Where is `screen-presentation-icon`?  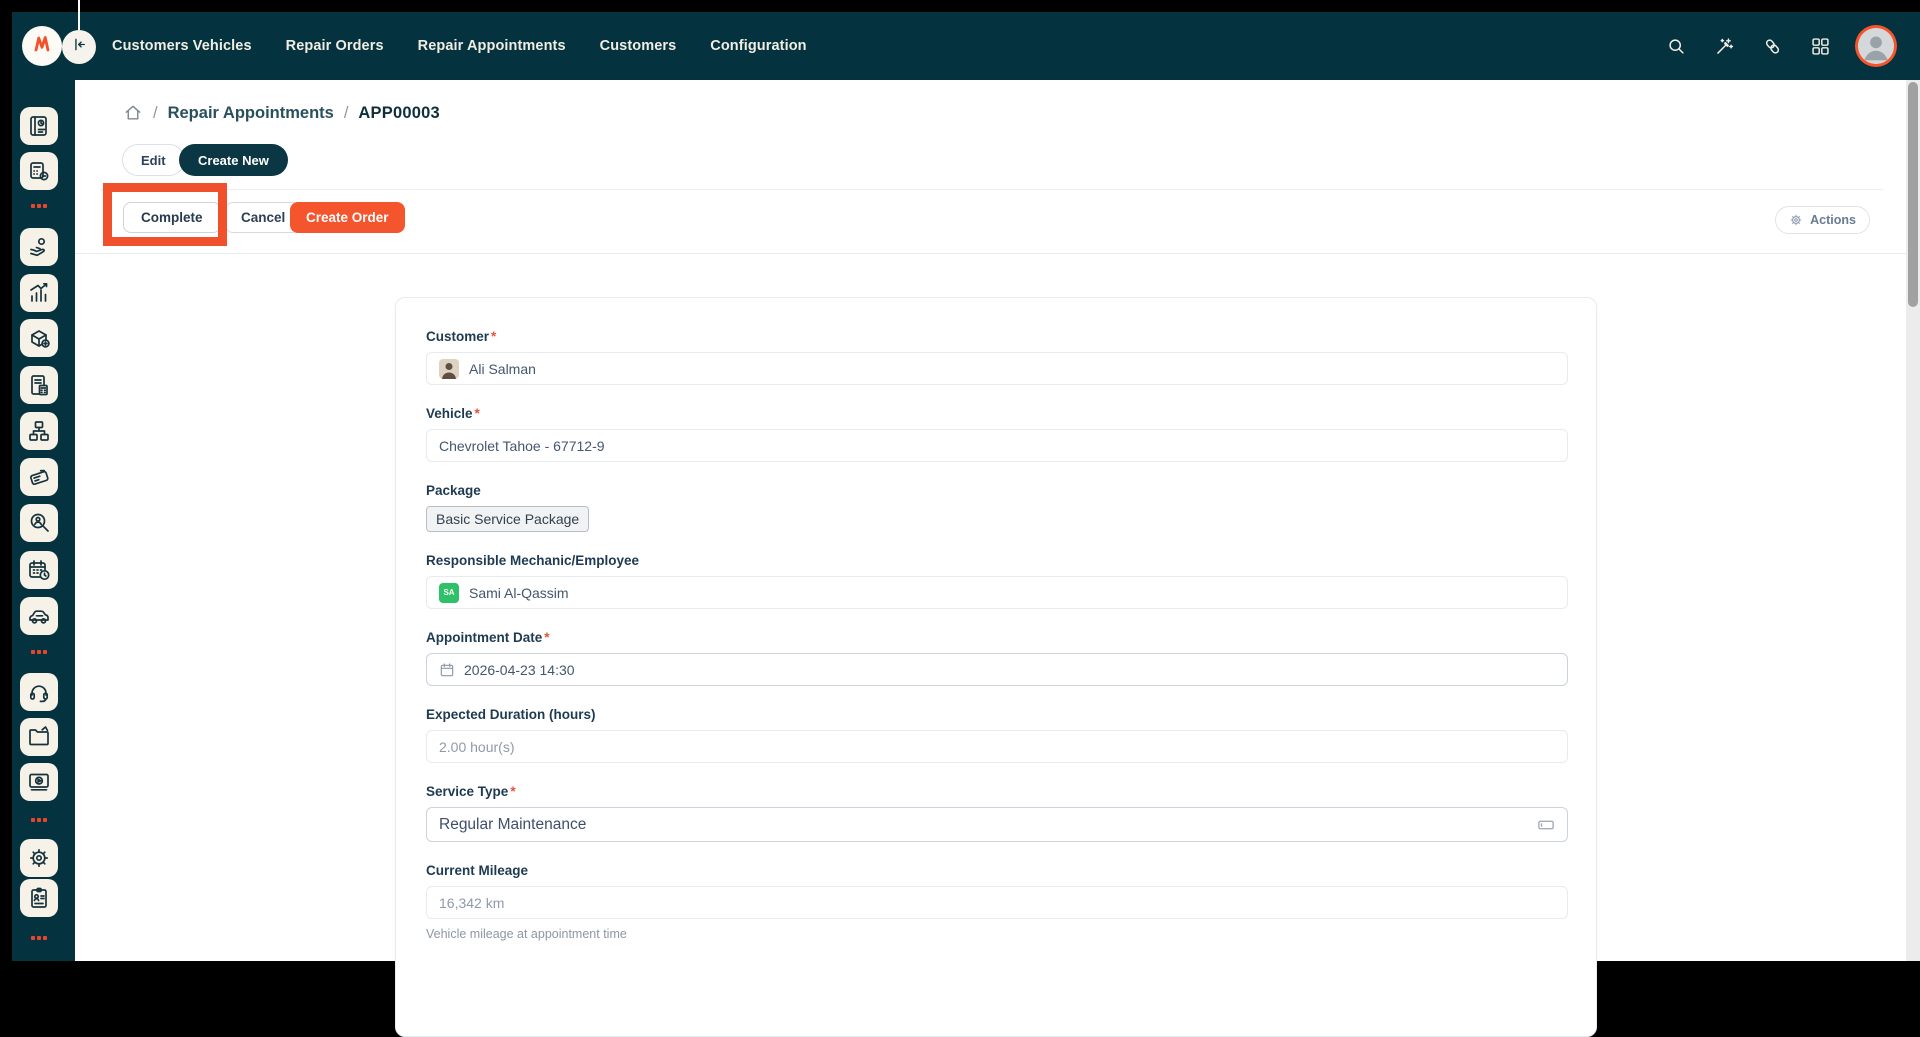 screen-presentation-icon is located at coordinates (39, 782).